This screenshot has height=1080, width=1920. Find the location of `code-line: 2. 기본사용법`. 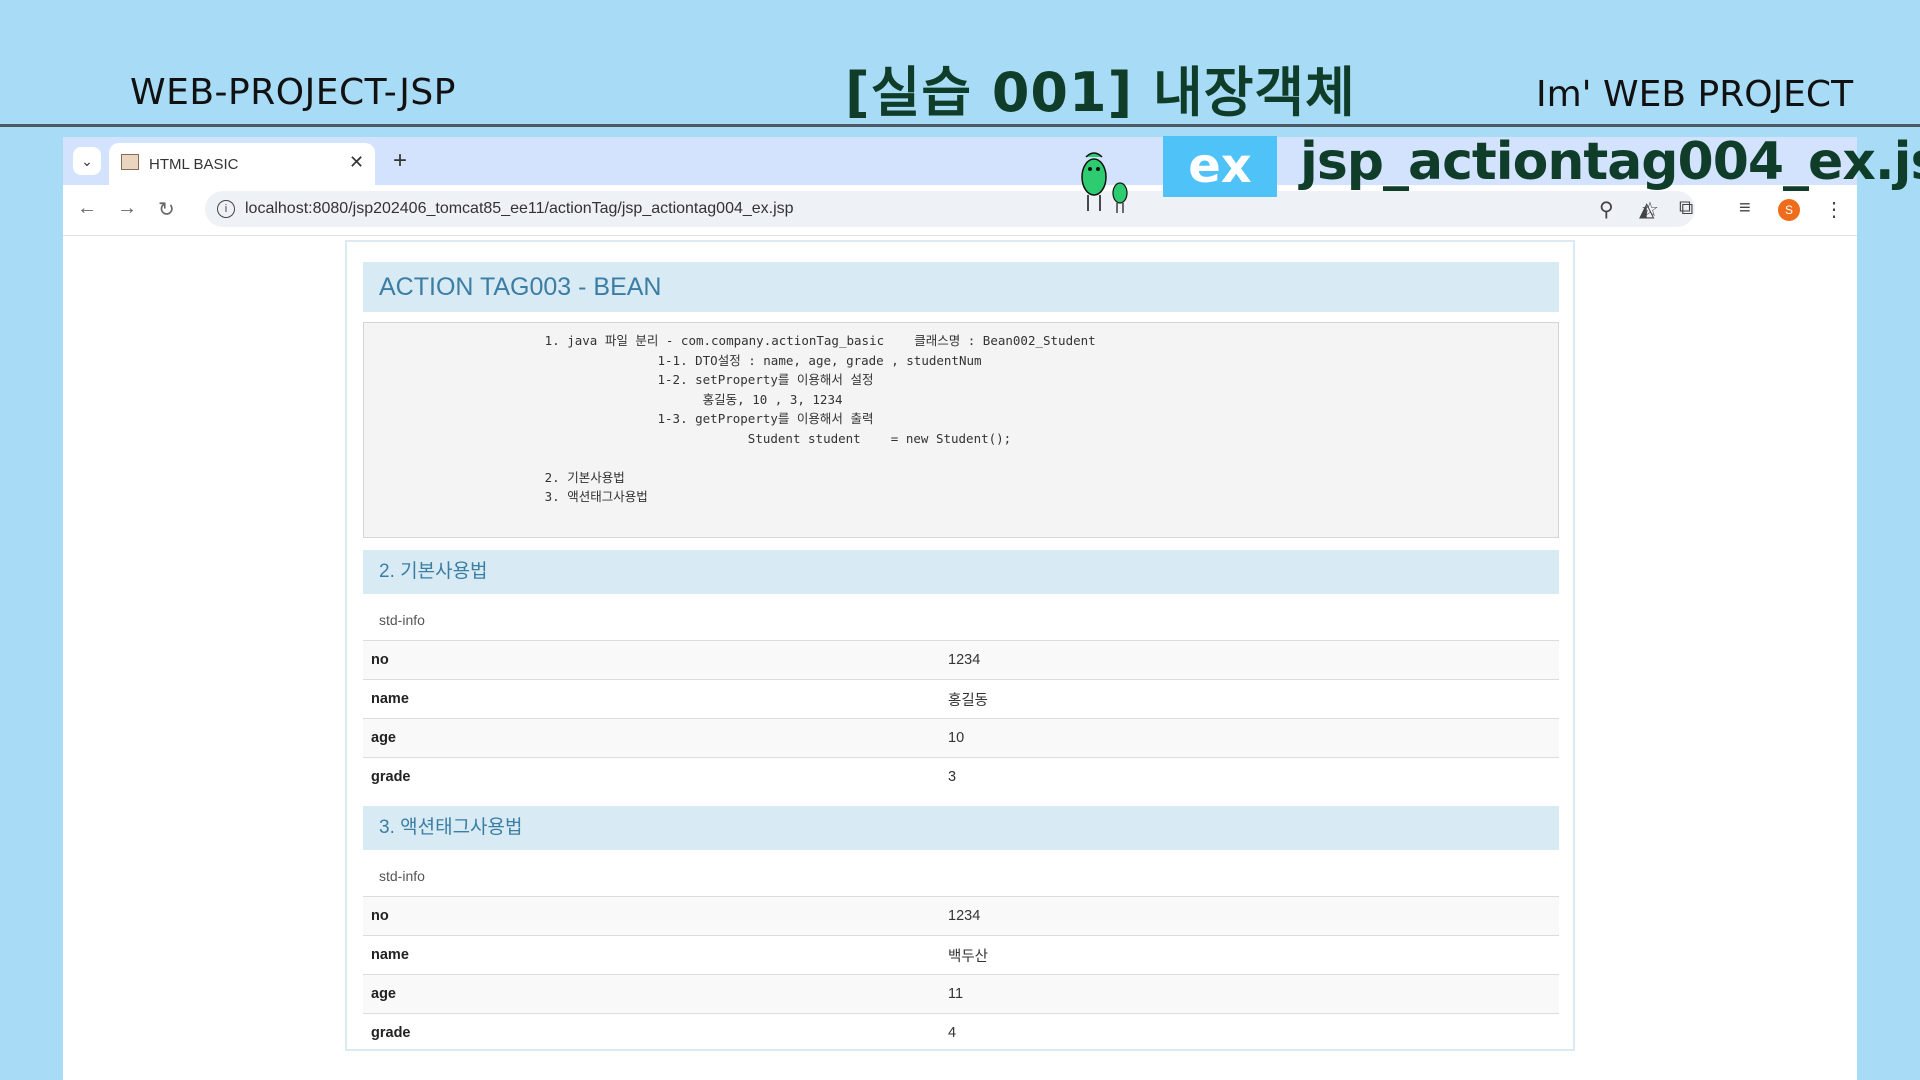

code-line: 2. 기본사용법 is located at coordinates (494, 477).